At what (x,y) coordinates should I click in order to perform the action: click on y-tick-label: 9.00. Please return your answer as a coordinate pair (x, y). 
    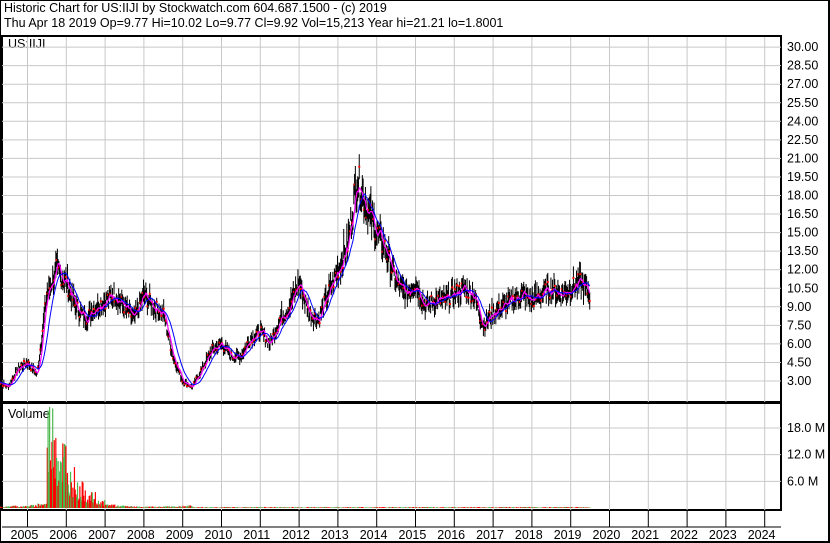
    Looking at the image, I should click on (799, 307).